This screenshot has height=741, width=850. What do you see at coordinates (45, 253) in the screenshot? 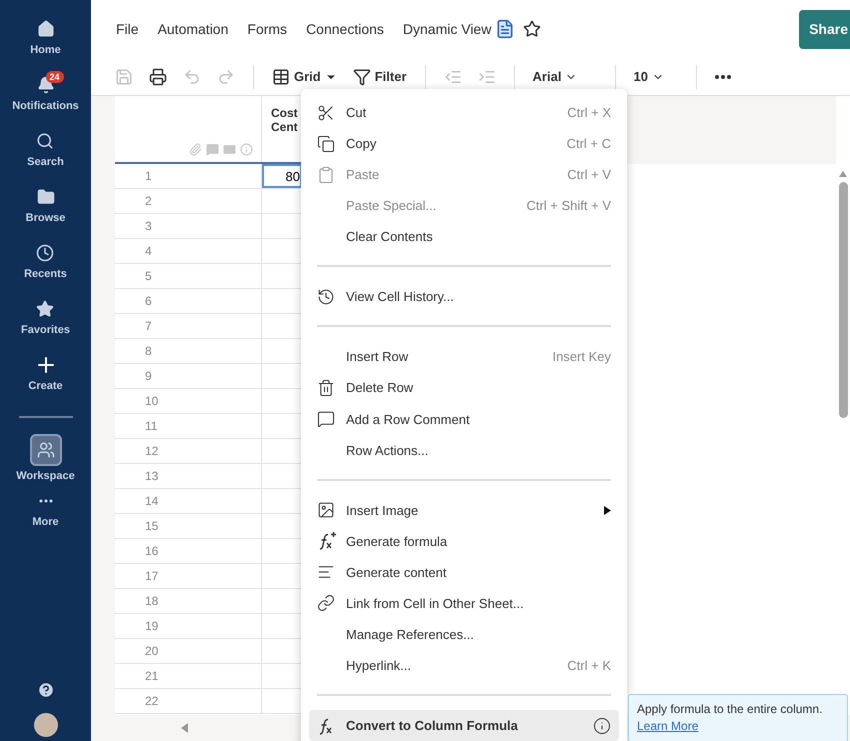
I see `clock-icon` at bounding box center [45, 253].